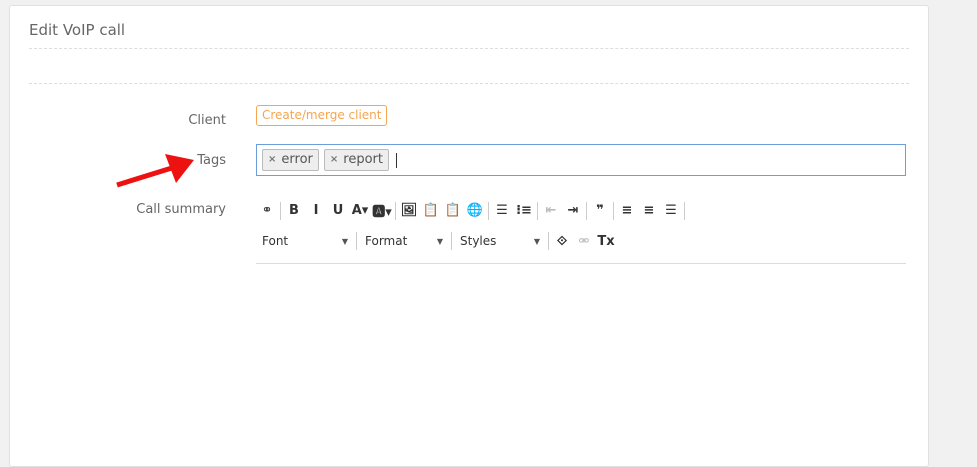 The width and height of the screenshot is (977, 467). I want to click on text-color-icon: A▾, so click(360, 210).